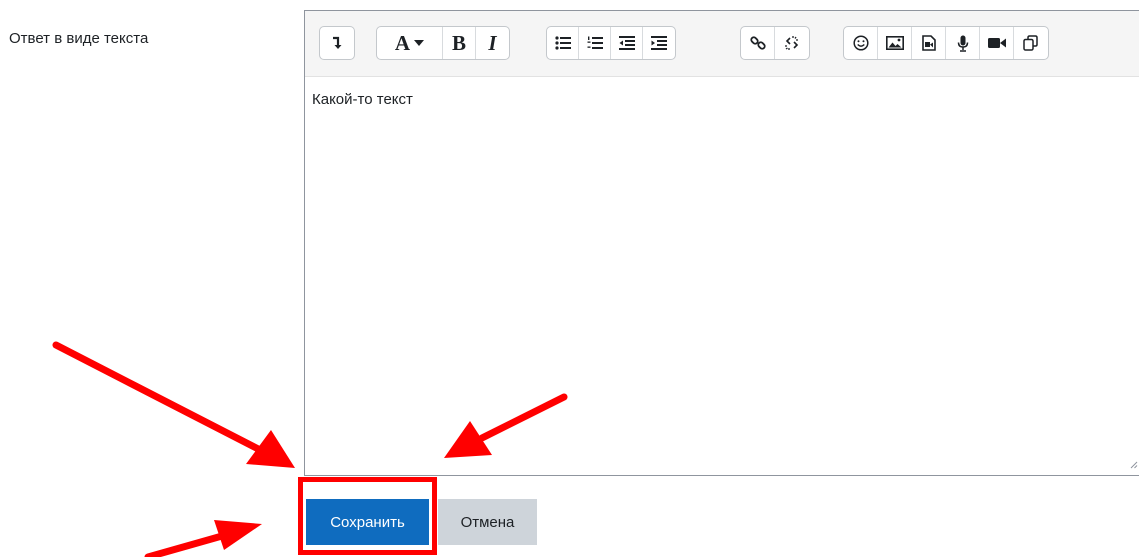 Image resolution: width=1139 pixels, height=557 pixels. I want to click on arrow-head-bottom, so click(238, 535).